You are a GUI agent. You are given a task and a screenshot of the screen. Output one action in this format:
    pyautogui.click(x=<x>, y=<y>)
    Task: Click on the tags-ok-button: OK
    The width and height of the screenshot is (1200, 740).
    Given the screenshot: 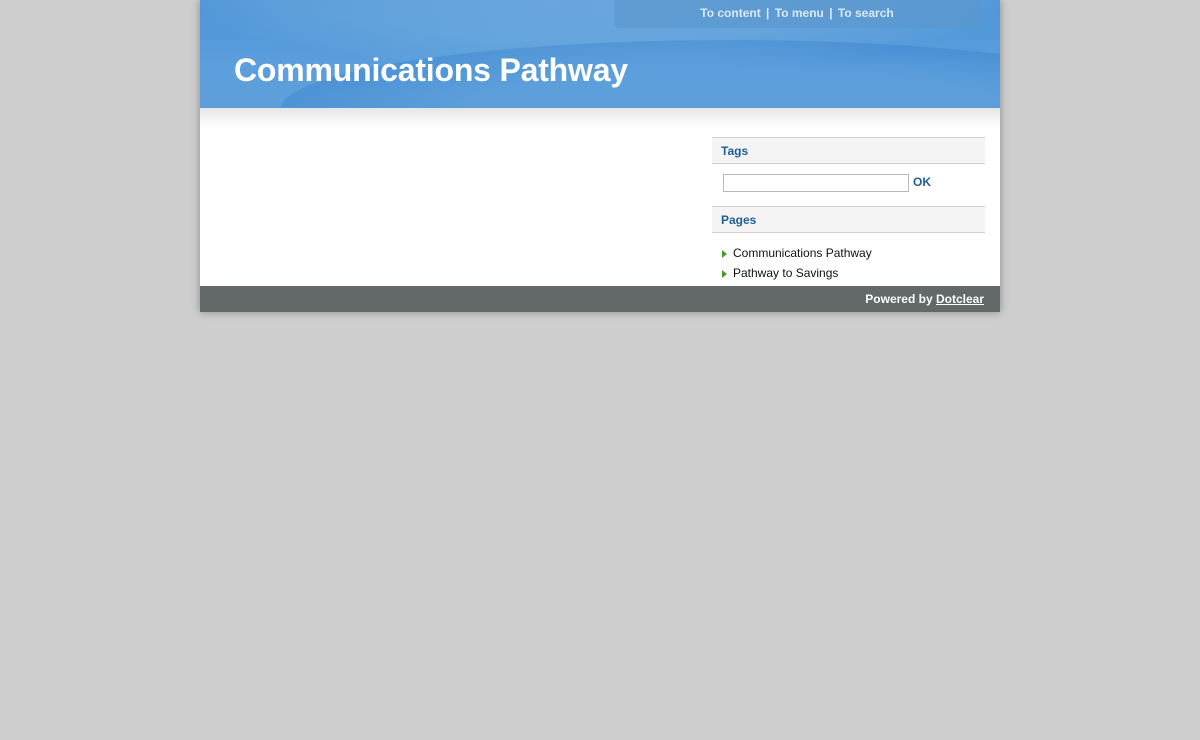 What is the action you would take?
    pyautogui.click(x=922, y=182)
    